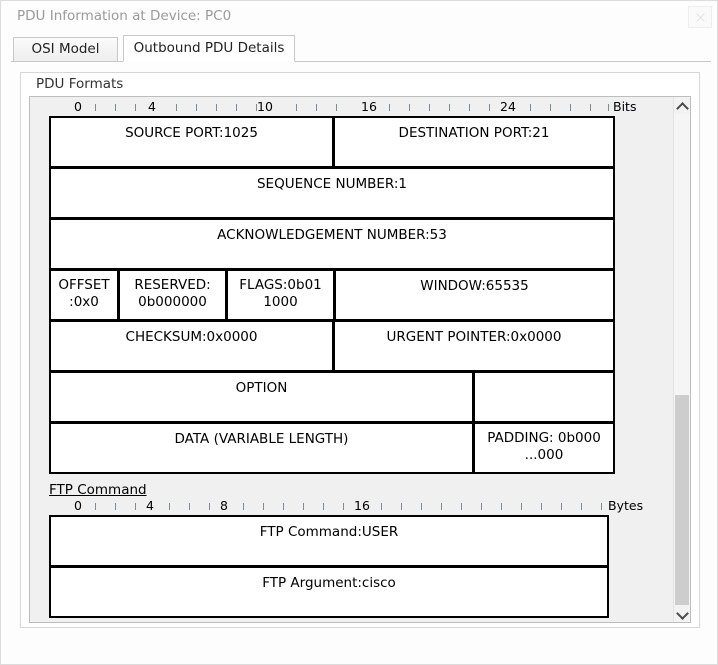 The width and height of the screenshot is (718, 665). Describe the element at coordinates (362, 505) in the screenshot. I see `bytes-ruler-label-16: 16` at that location.